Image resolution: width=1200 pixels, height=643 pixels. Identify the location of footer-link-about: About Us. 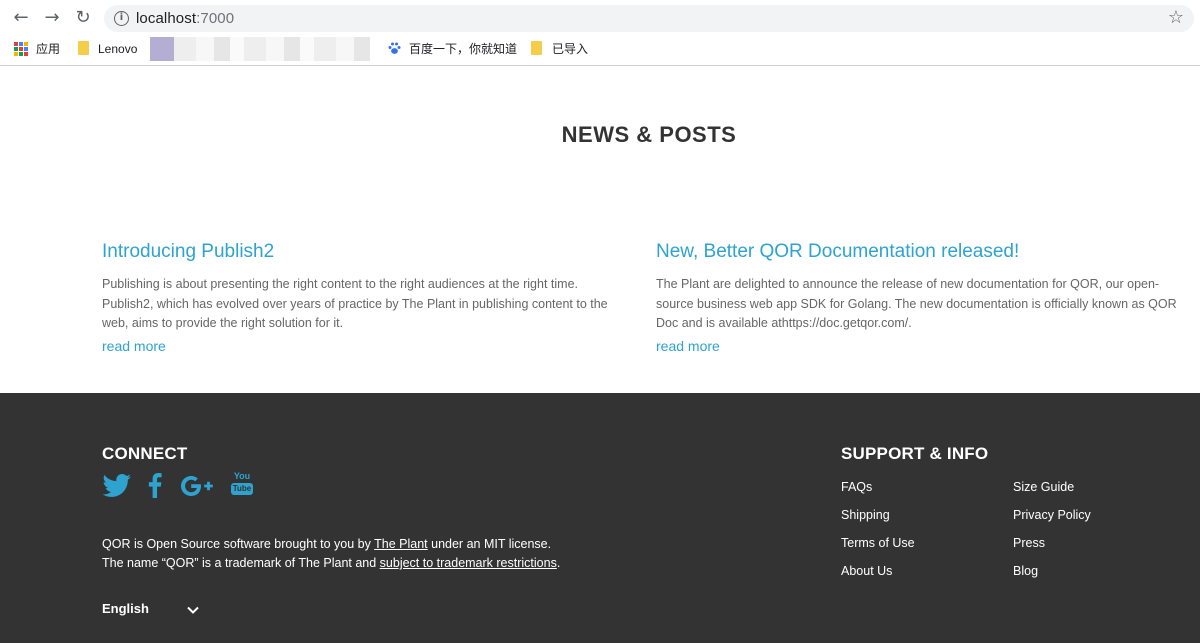
(866, 571).